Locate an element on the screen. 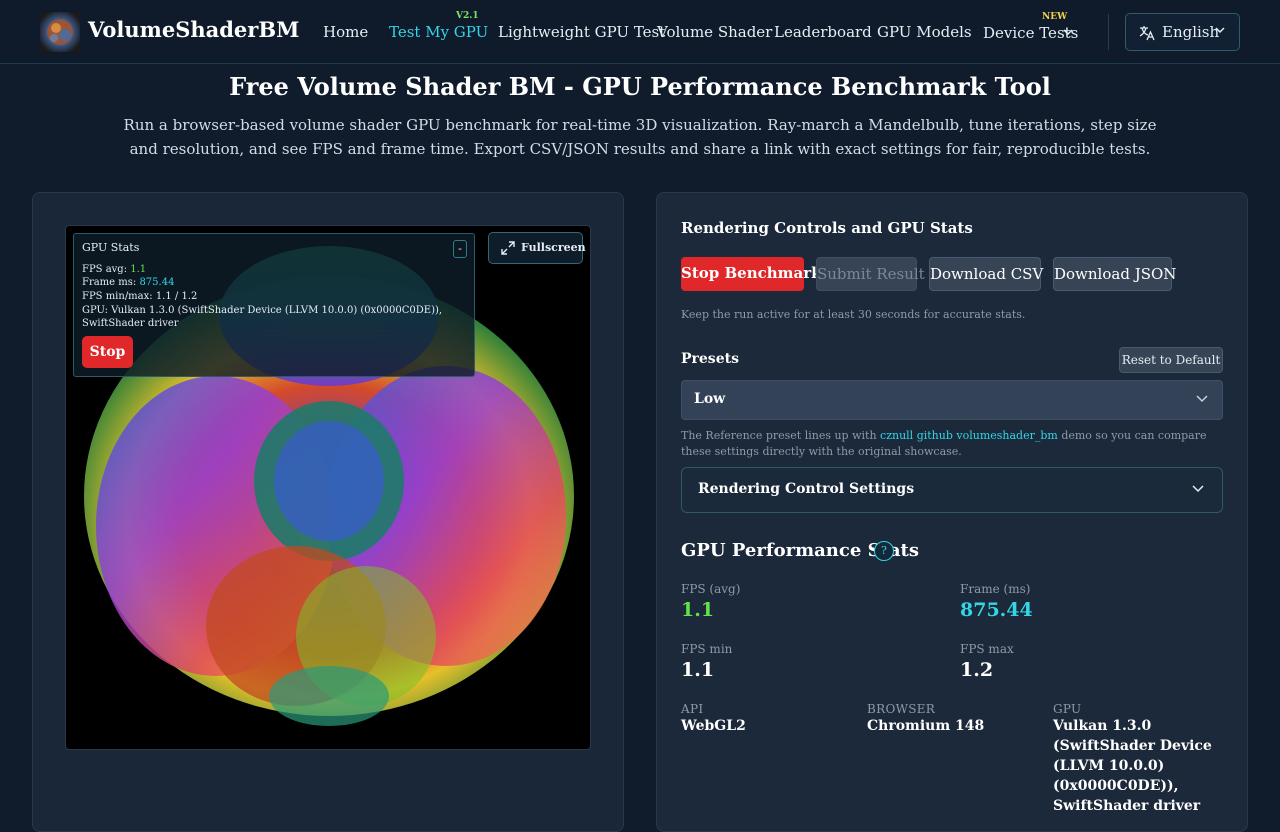 This screenshot has width=1280, height=832. language-label: English is located at coordinates (1191, 32).